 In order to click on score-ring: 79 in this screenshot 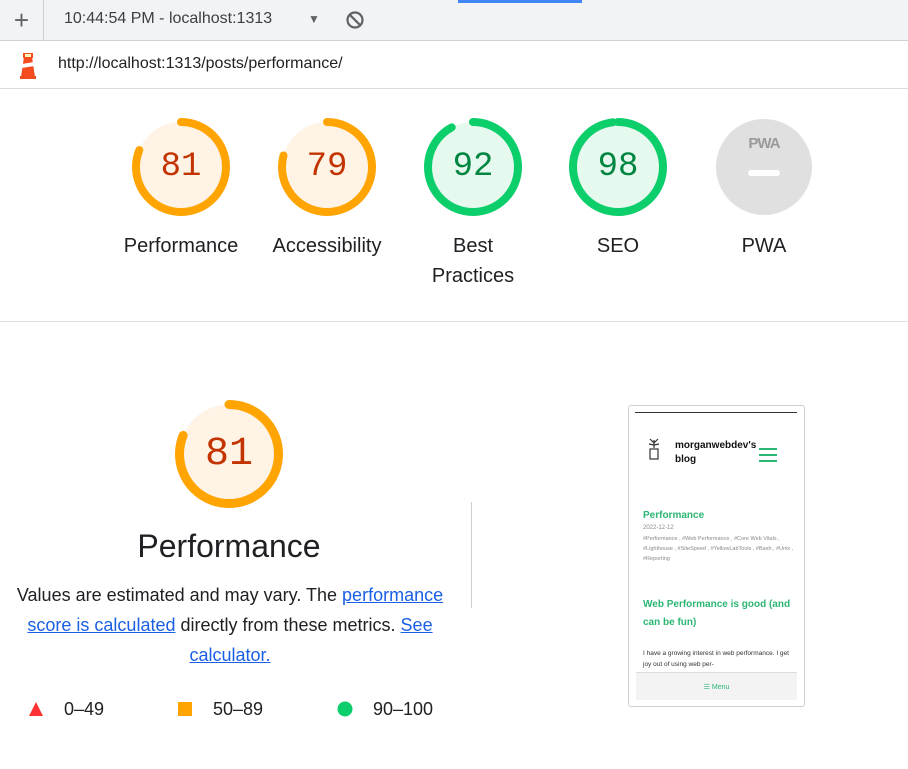, I will do `click(327, 167)`.